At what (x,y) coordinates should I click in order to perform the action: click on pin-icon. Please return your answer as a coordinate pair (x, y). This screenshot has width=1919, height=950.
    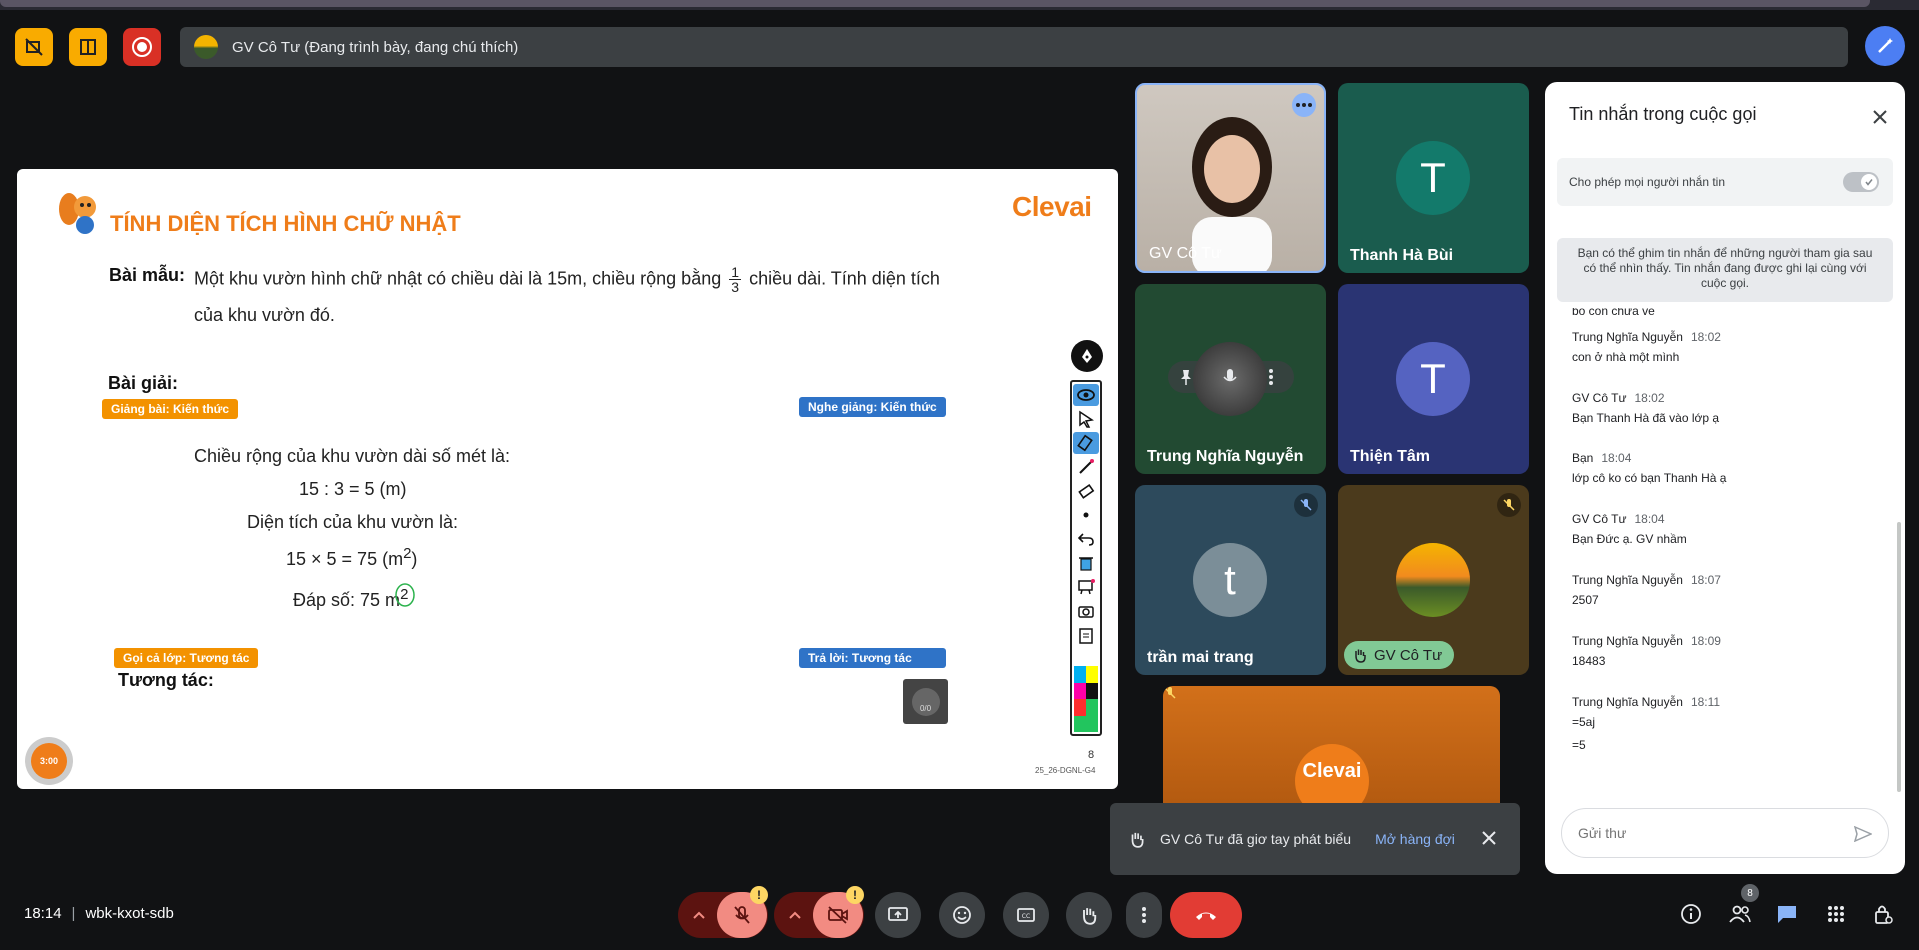
    Looking at the image, I should click on (1186, 377).